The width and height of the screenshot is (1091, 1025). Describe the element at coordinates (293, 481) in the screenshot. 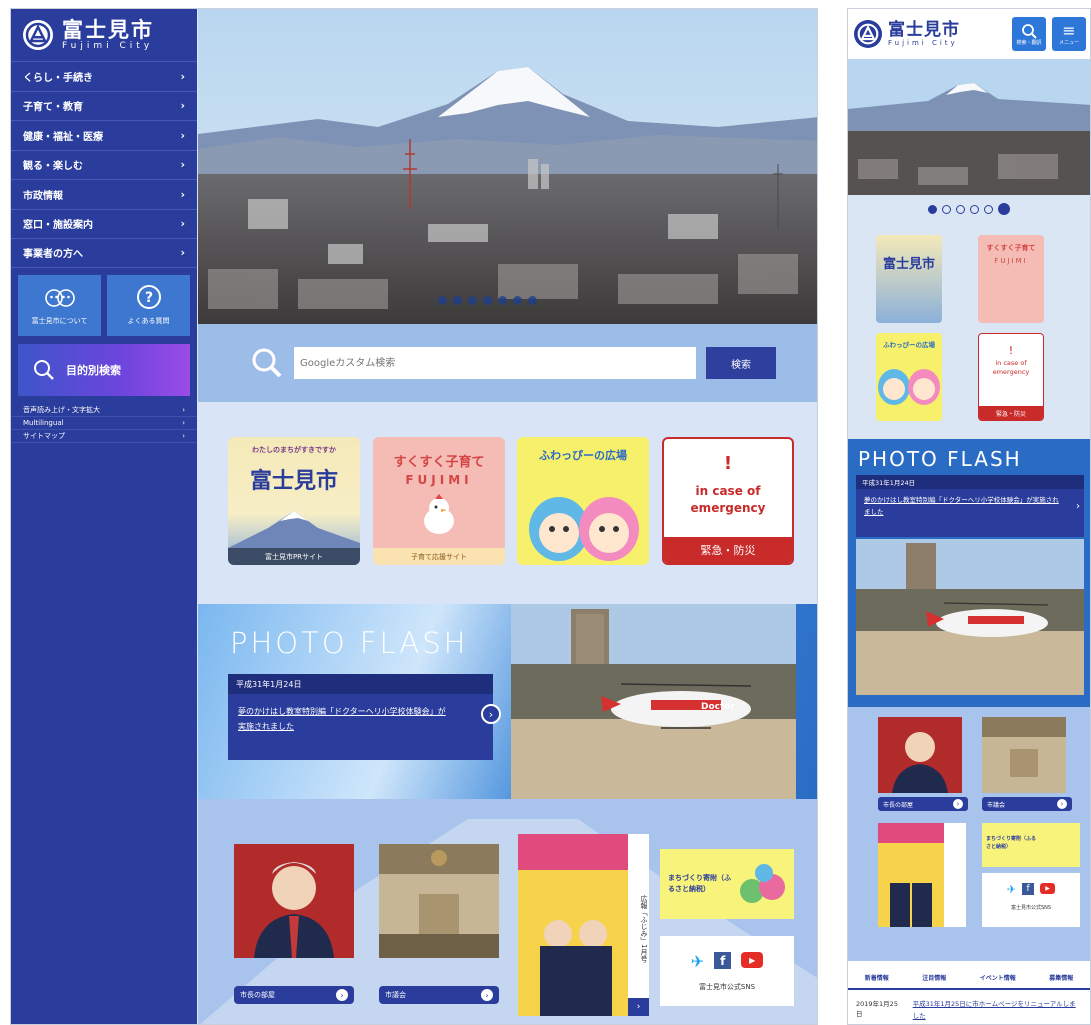

I see `pr-banner-title: 富士見市` at that location.